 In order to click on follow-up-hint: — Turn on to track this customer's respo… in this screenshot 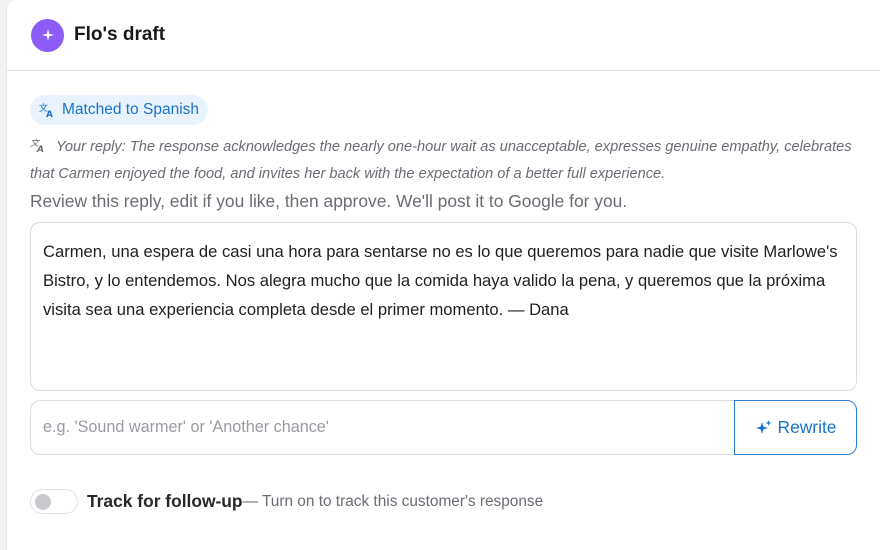, I will do `click(393, 501)`.